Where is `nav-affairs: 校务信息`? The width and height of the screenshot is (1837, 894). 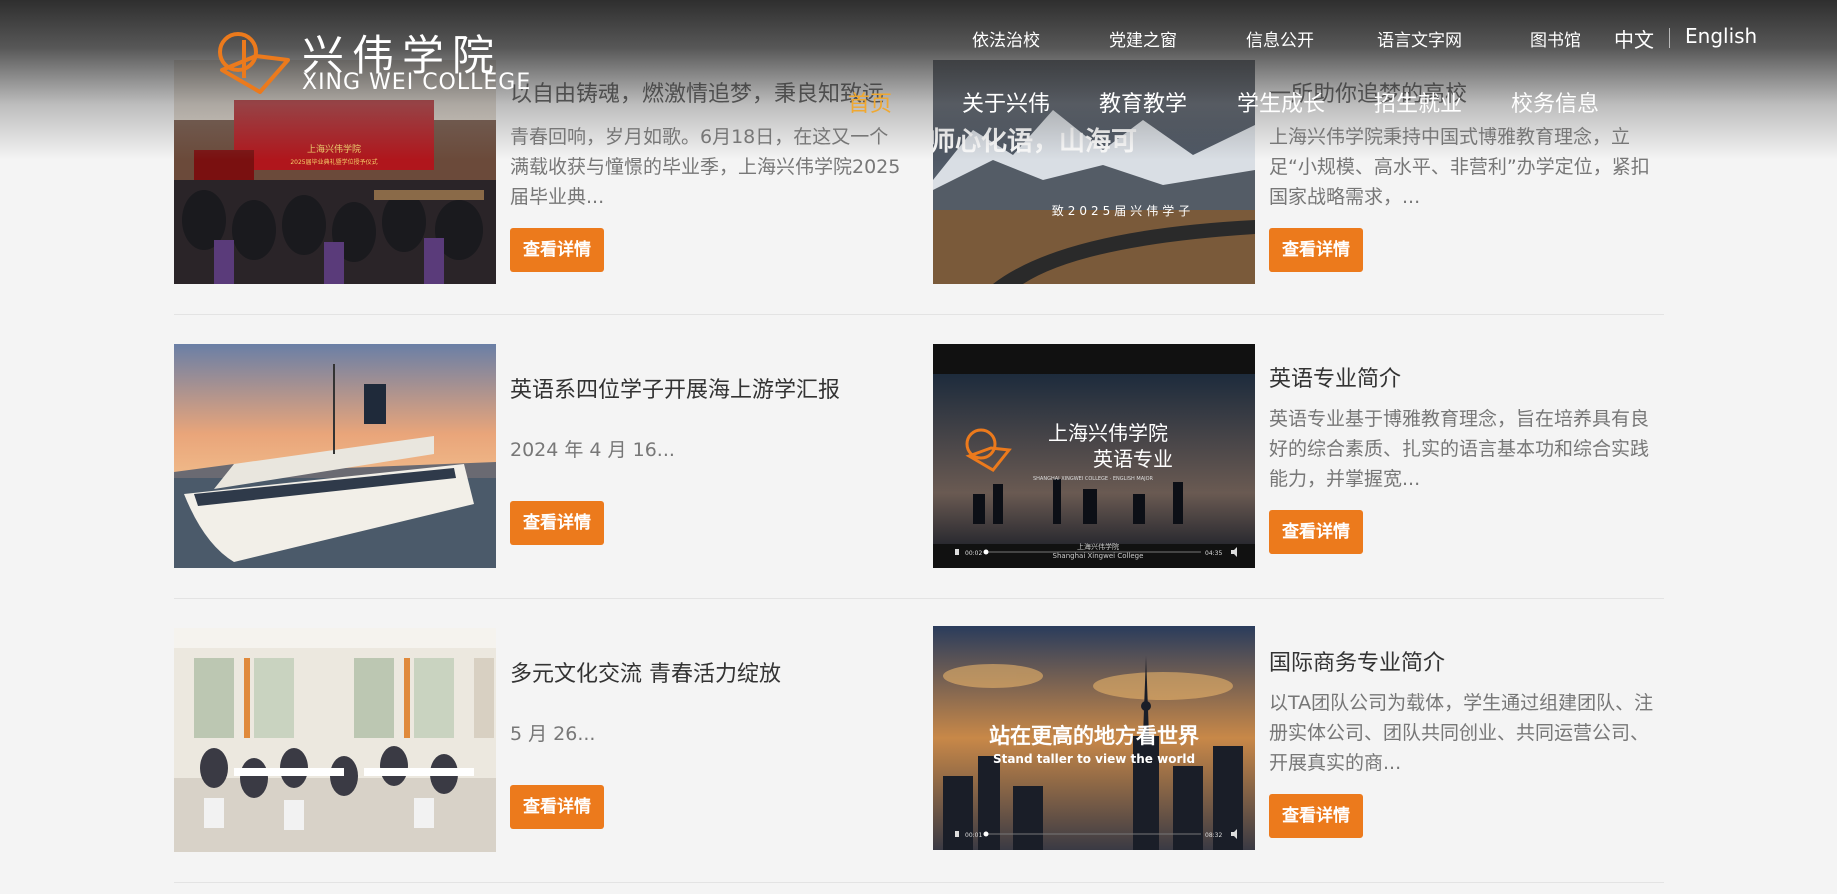
nav-affairs: 校务信息 is located at coordinates (1555, 102).